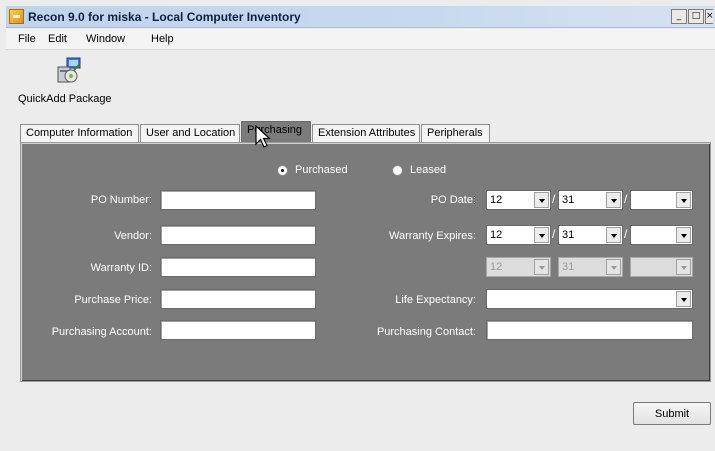 Image resolution: width=715 pixels, height=451 pixels. What do you see at coordinates (696, 16) in the screenshot?
I see `maximize-icon: □` at bounding box center [696, 16].